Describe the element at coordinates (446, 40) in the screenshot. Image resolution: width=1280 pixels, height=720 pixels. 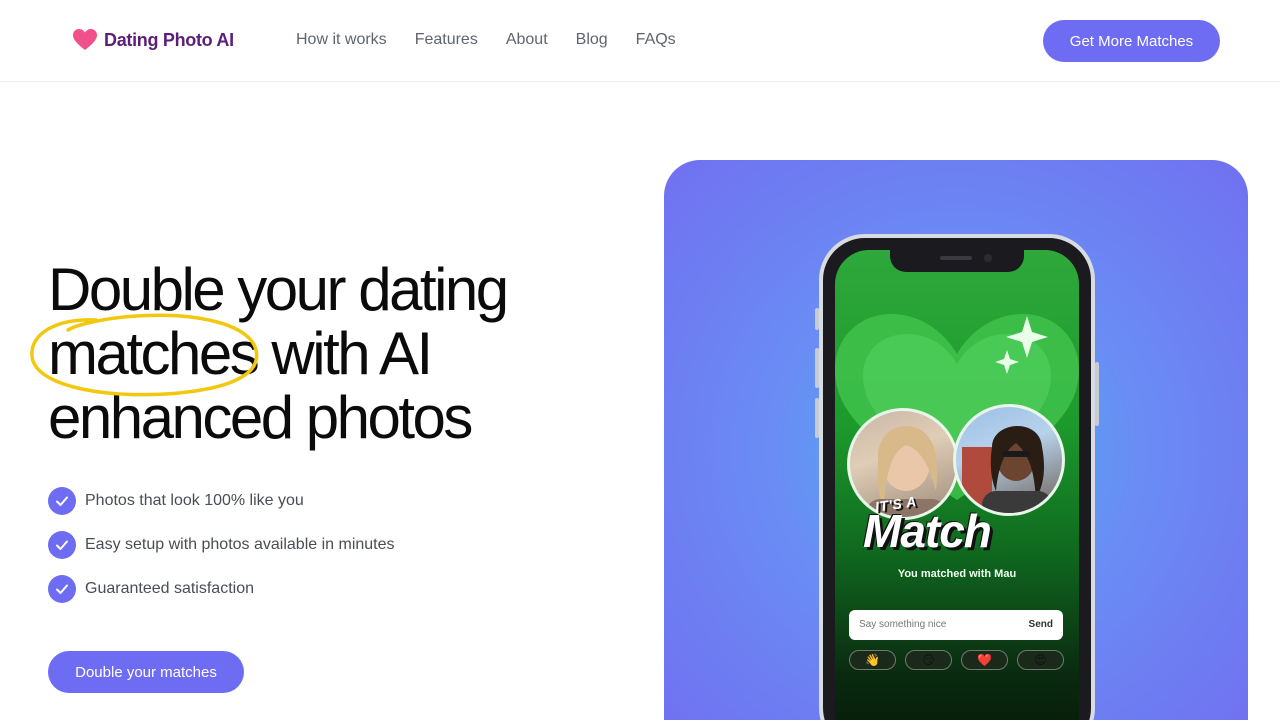
I see `nav-features: Features` at that location.